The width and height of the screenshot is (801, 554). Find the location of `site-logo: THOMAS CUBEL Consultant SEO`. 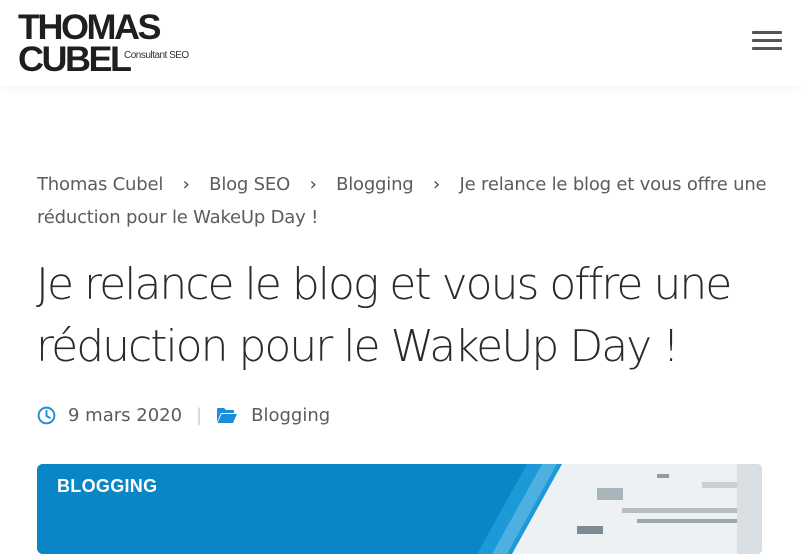

site-logo: THOMAS CUBEL Consultant SEO is located at coordinates (113, 44).